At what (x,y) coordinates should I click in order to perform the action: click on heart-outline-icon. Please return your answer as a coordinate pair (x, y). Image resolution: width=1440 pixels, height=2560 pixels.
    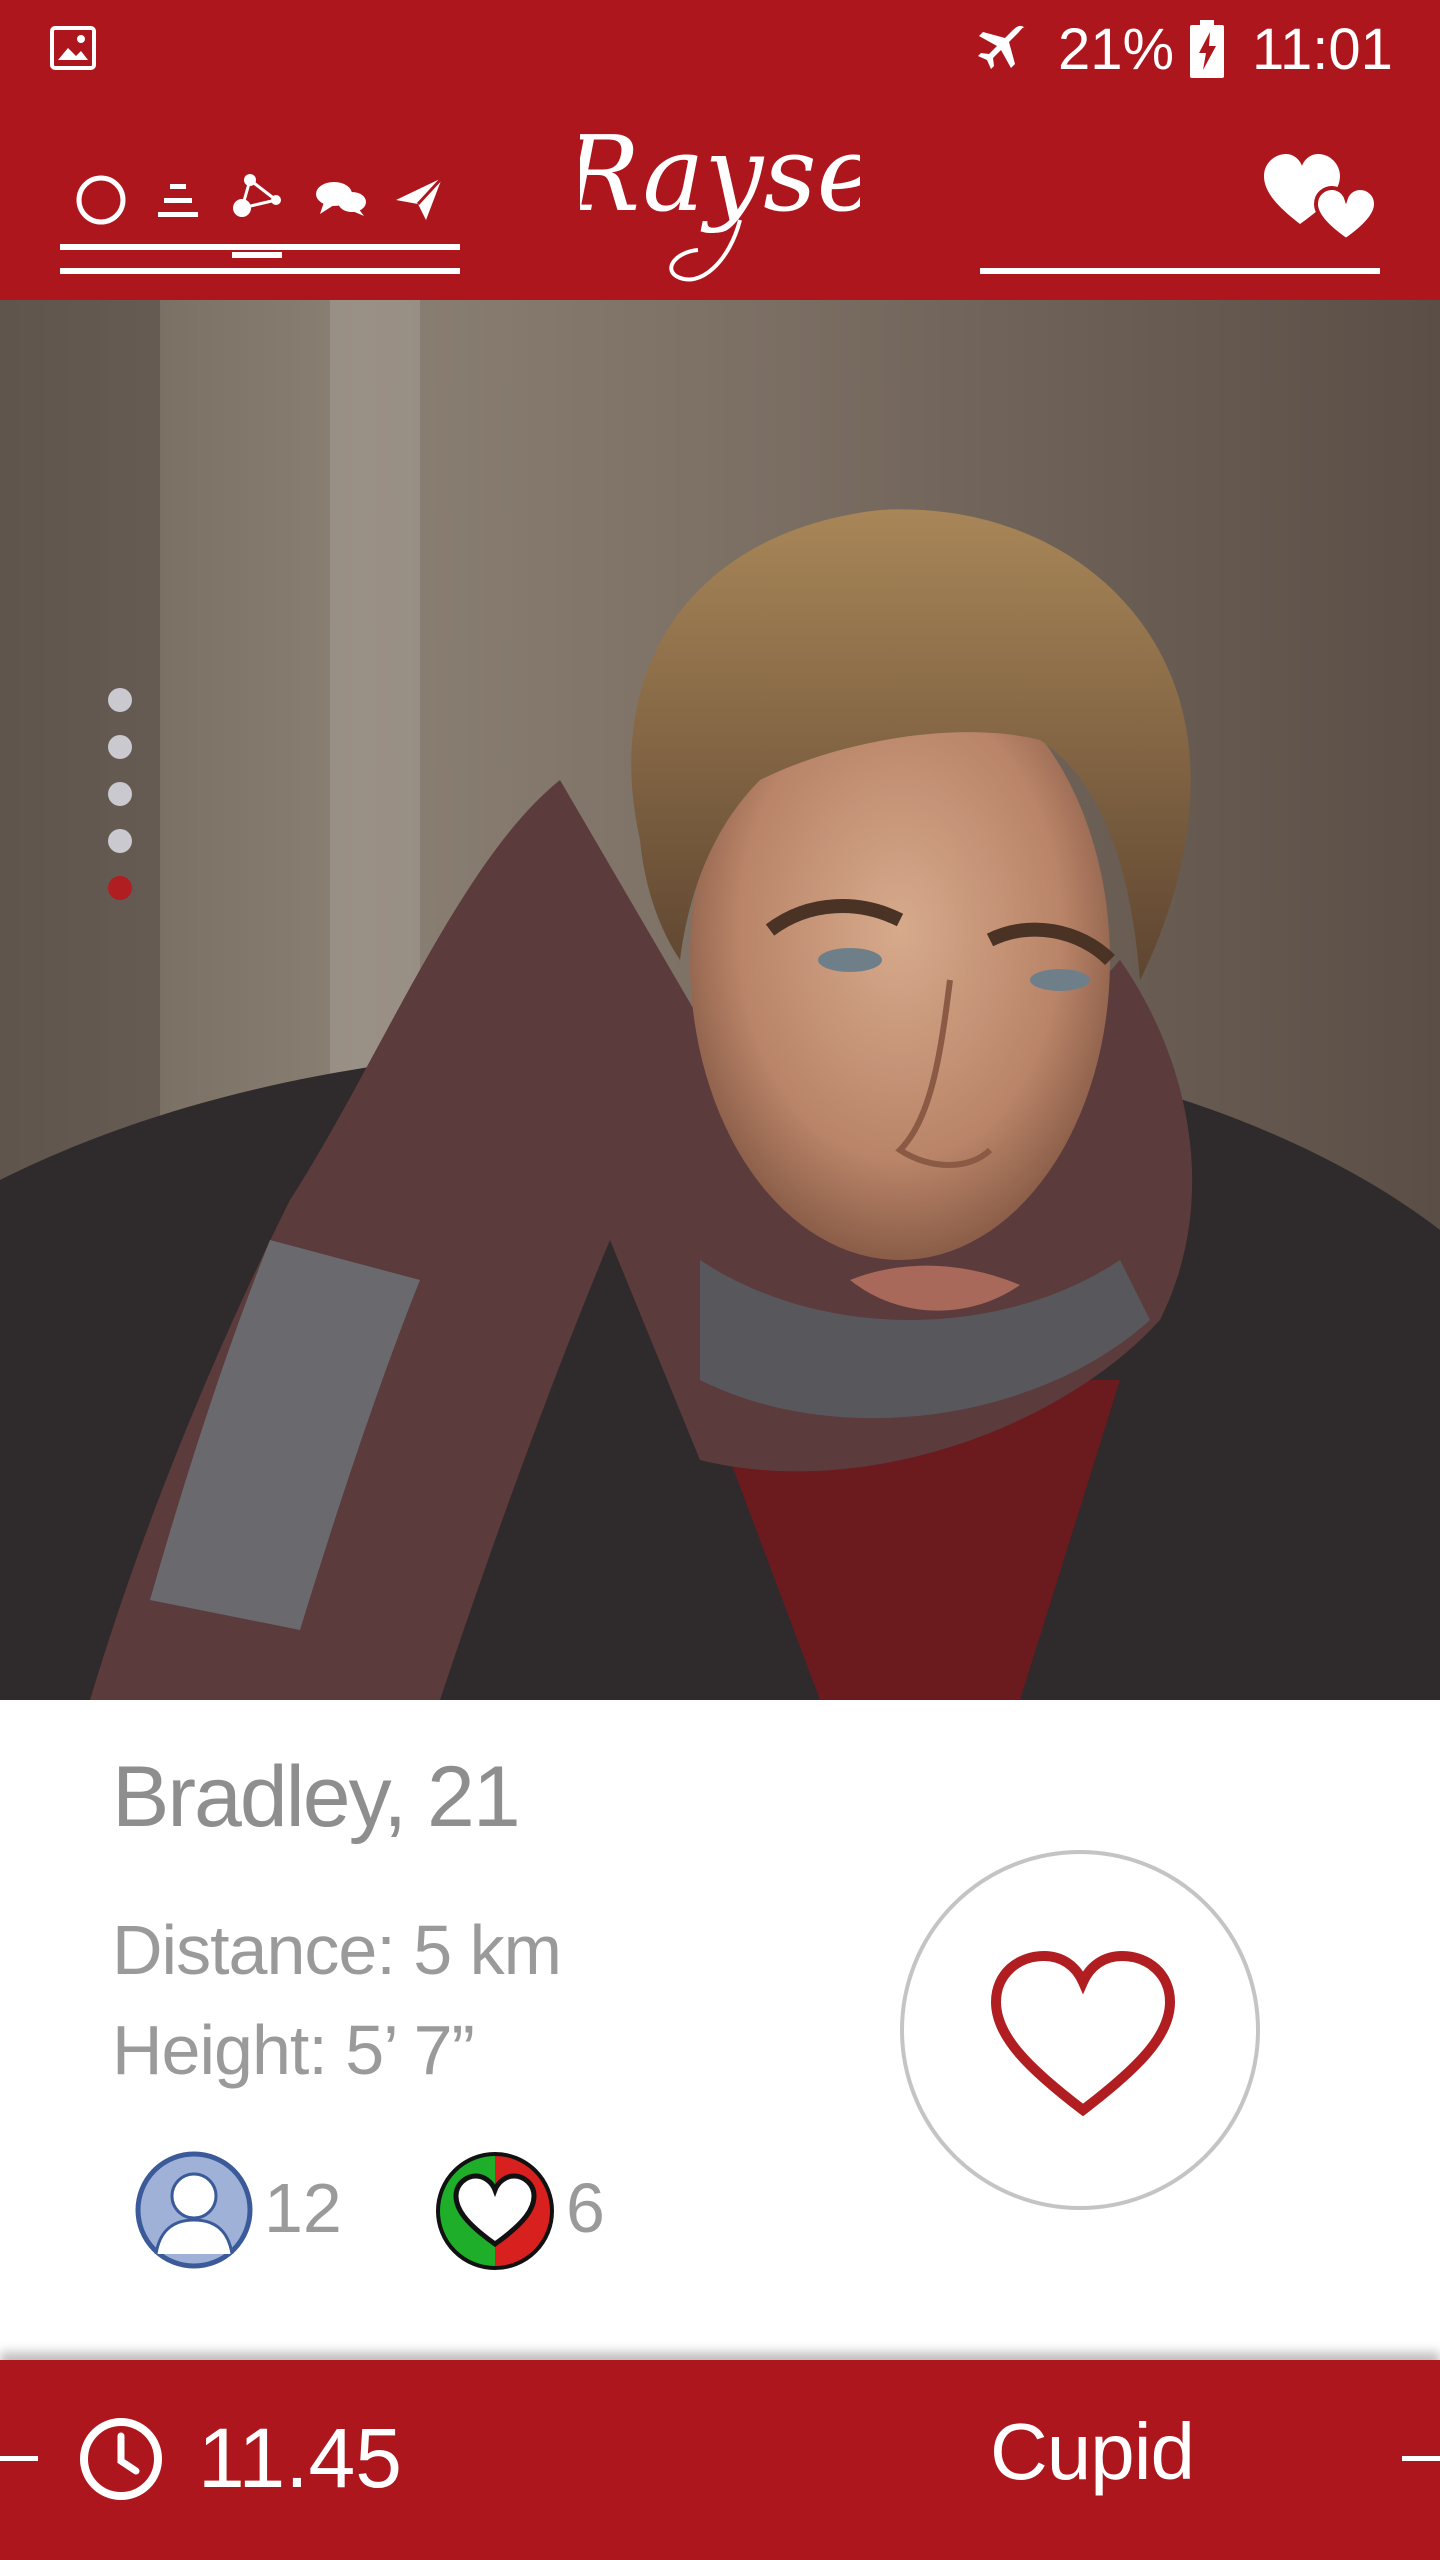
    Looking at the image, I should click on (1083, 2033).